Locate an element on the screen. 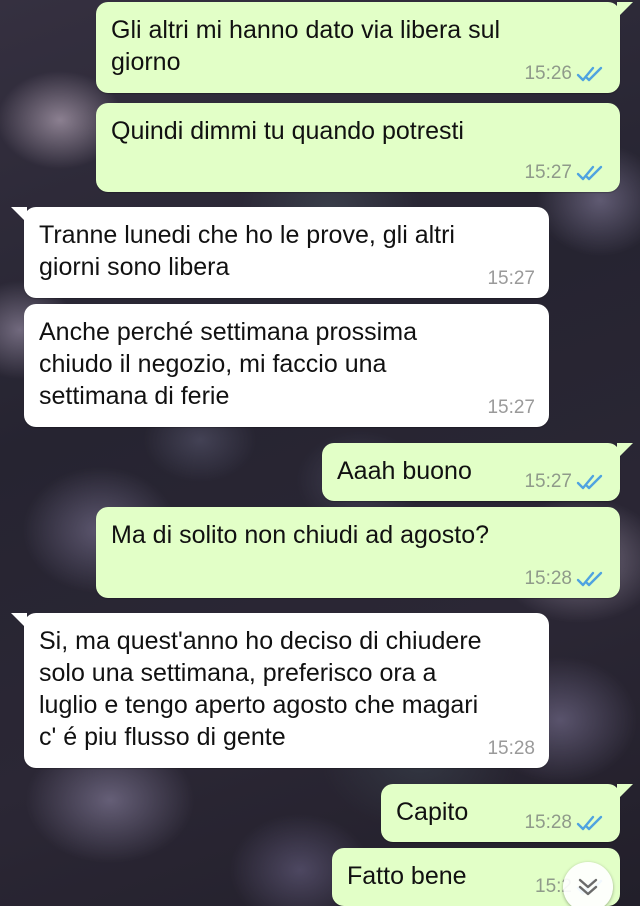 The height and width of the screenshot is (906, 640). message-bubble-outgoing: Ma di solito non chiudi ad agosto? 15:28 is located at coordinates (358, 552).